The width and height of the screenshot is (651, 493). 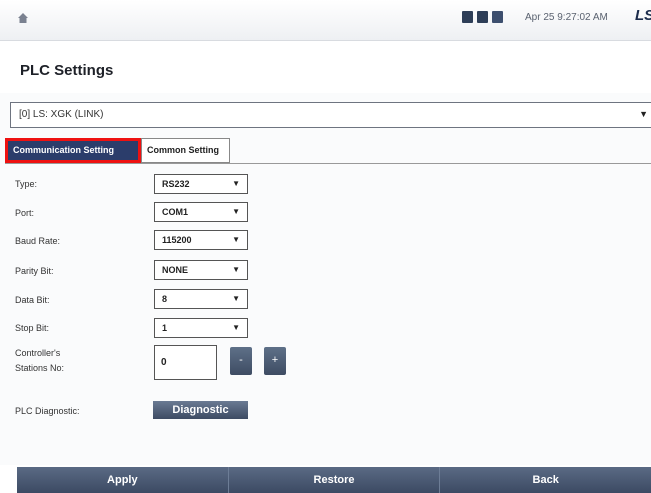 What do you see at coordinates (23, 18) in the screenshot?
I see `home-icon` at bounding box center [23, 18].